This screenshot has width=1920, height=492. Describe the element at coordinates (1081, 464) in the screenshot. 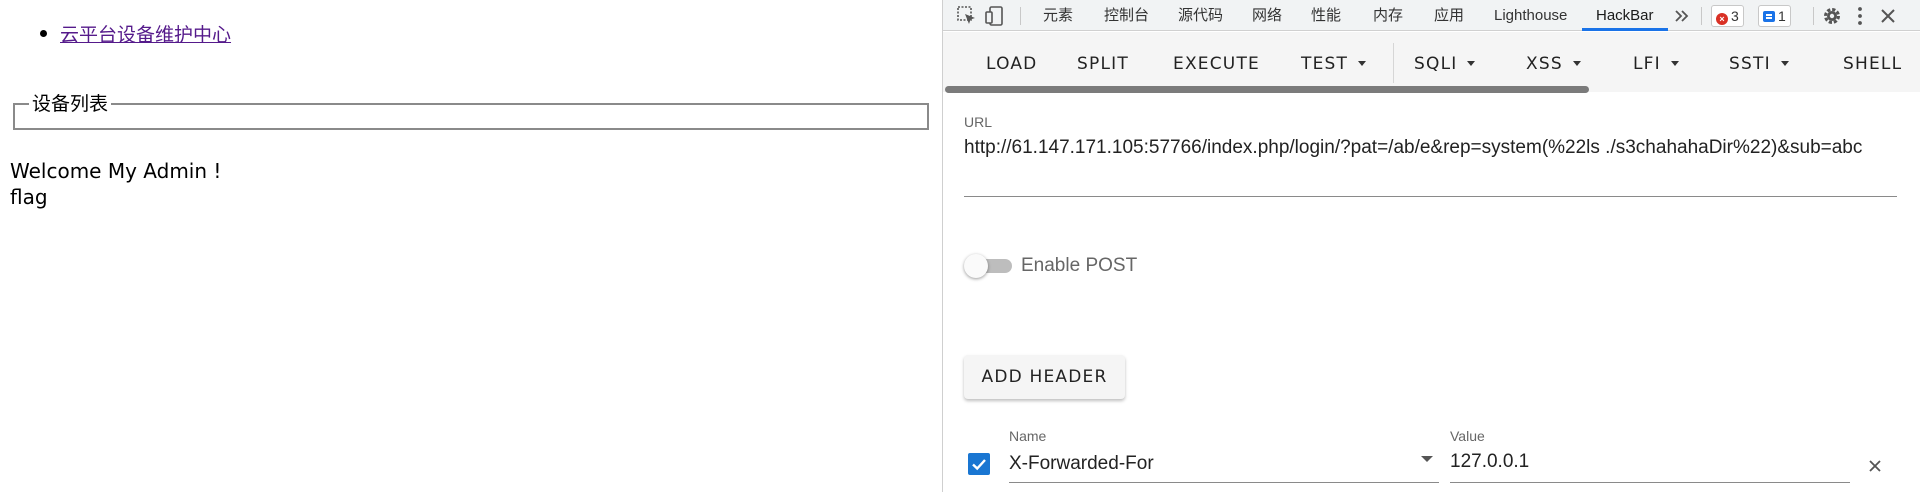

I see `header-name-input: X-Forwarded-For` at that location.